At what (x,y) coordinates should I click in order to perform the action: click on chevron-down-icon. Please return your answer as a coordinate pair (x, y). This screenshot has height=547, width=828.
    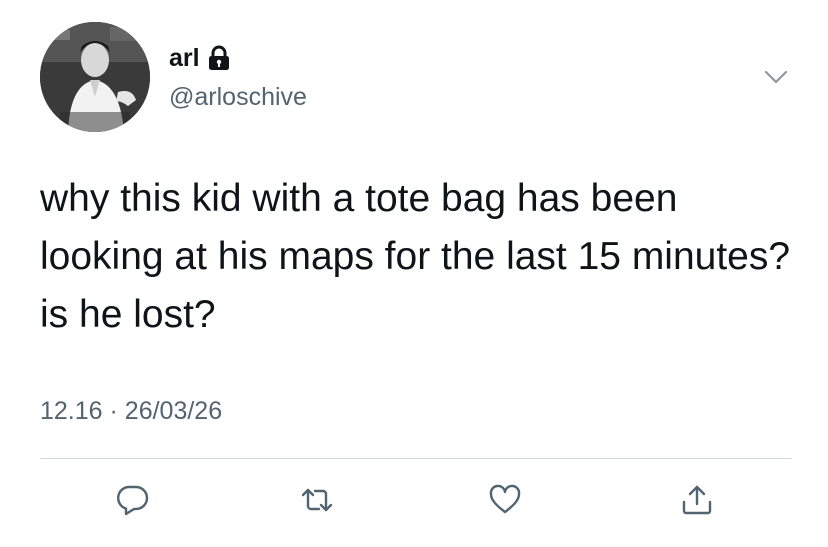
    Looking at the image, I should click on (776, 77).